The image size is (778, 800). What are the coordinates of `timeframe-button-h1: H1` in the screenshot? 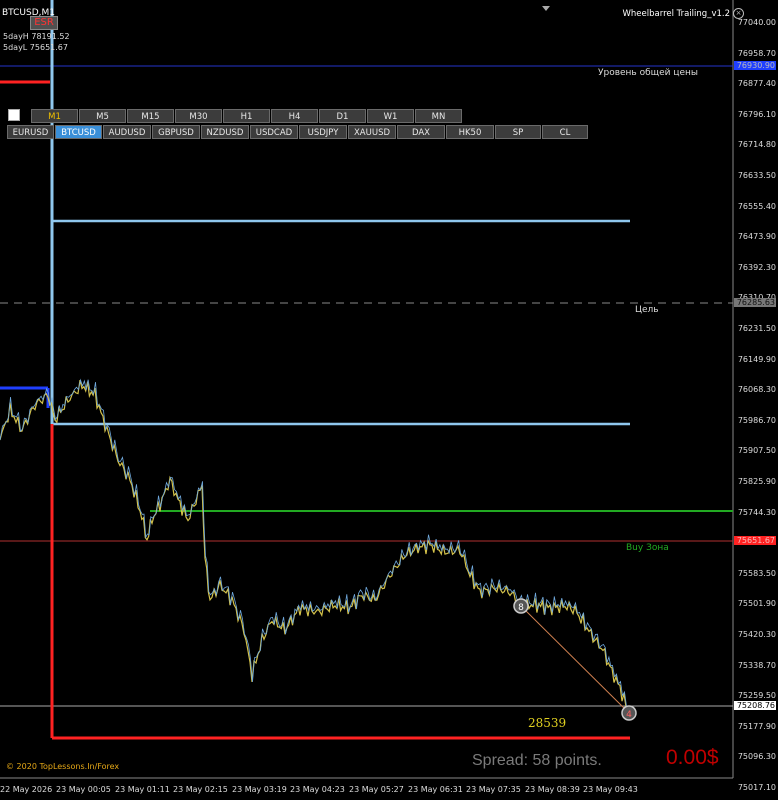 It's located at (246, 116).